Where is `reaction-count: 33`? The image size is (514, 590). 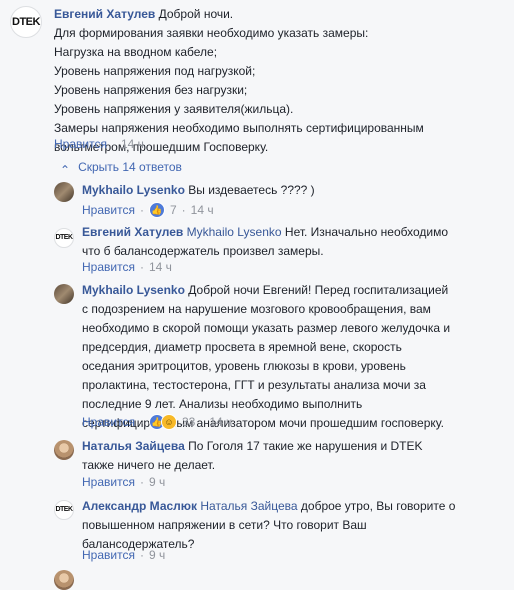 reaction-count: 33 is located at coordinates (188, 422).